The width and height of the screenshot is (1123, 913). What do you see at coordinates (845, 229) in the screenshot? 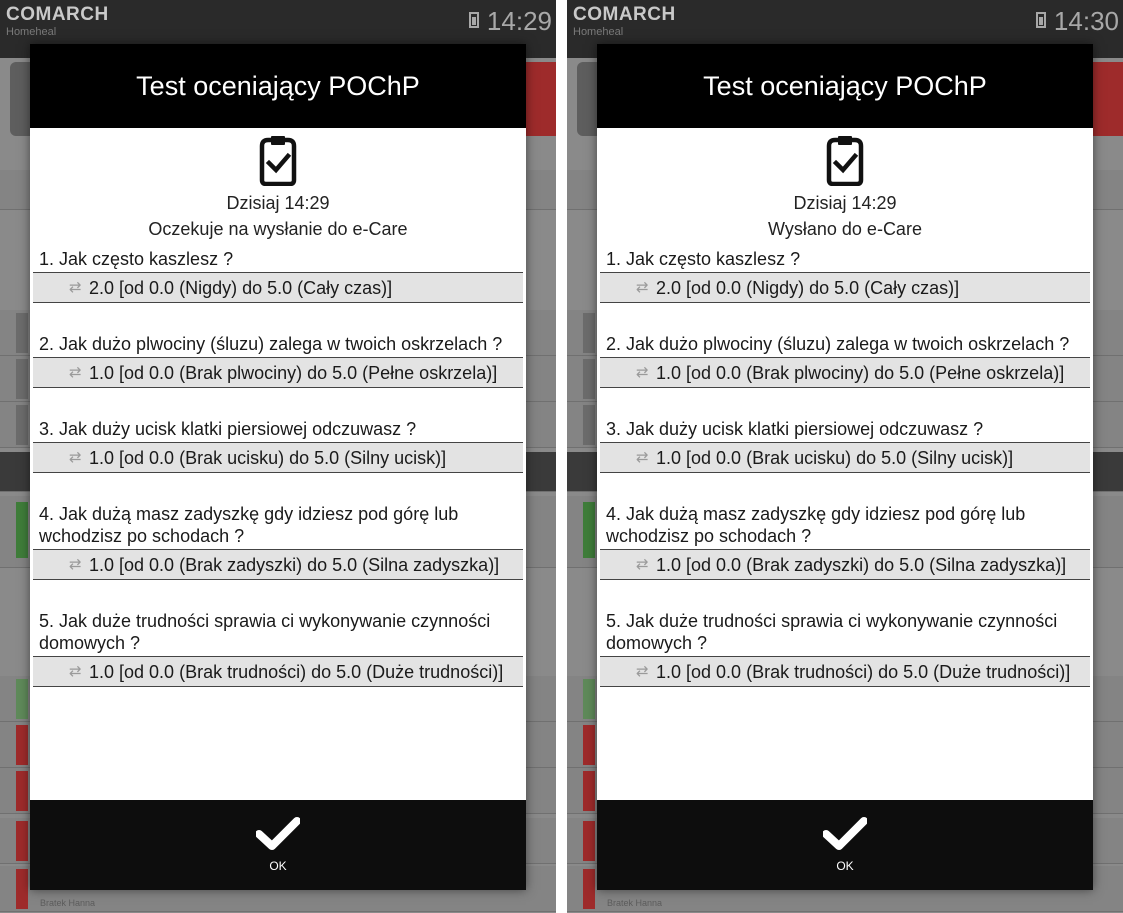
I see `entry-status: Wysłano do e-Care` at bounding box center [845, 229].